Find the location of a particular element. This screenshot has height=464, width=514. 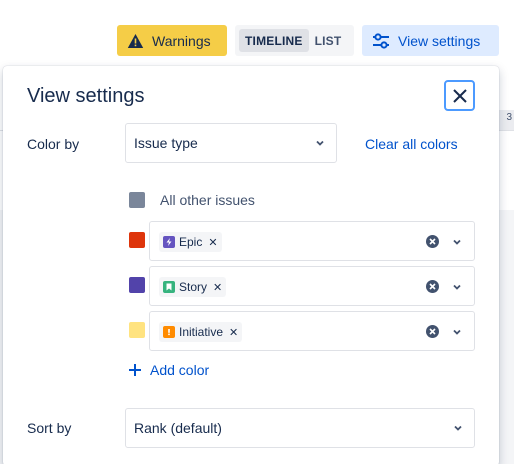

list-toggle: LIST is located at coordinates (328, 40).